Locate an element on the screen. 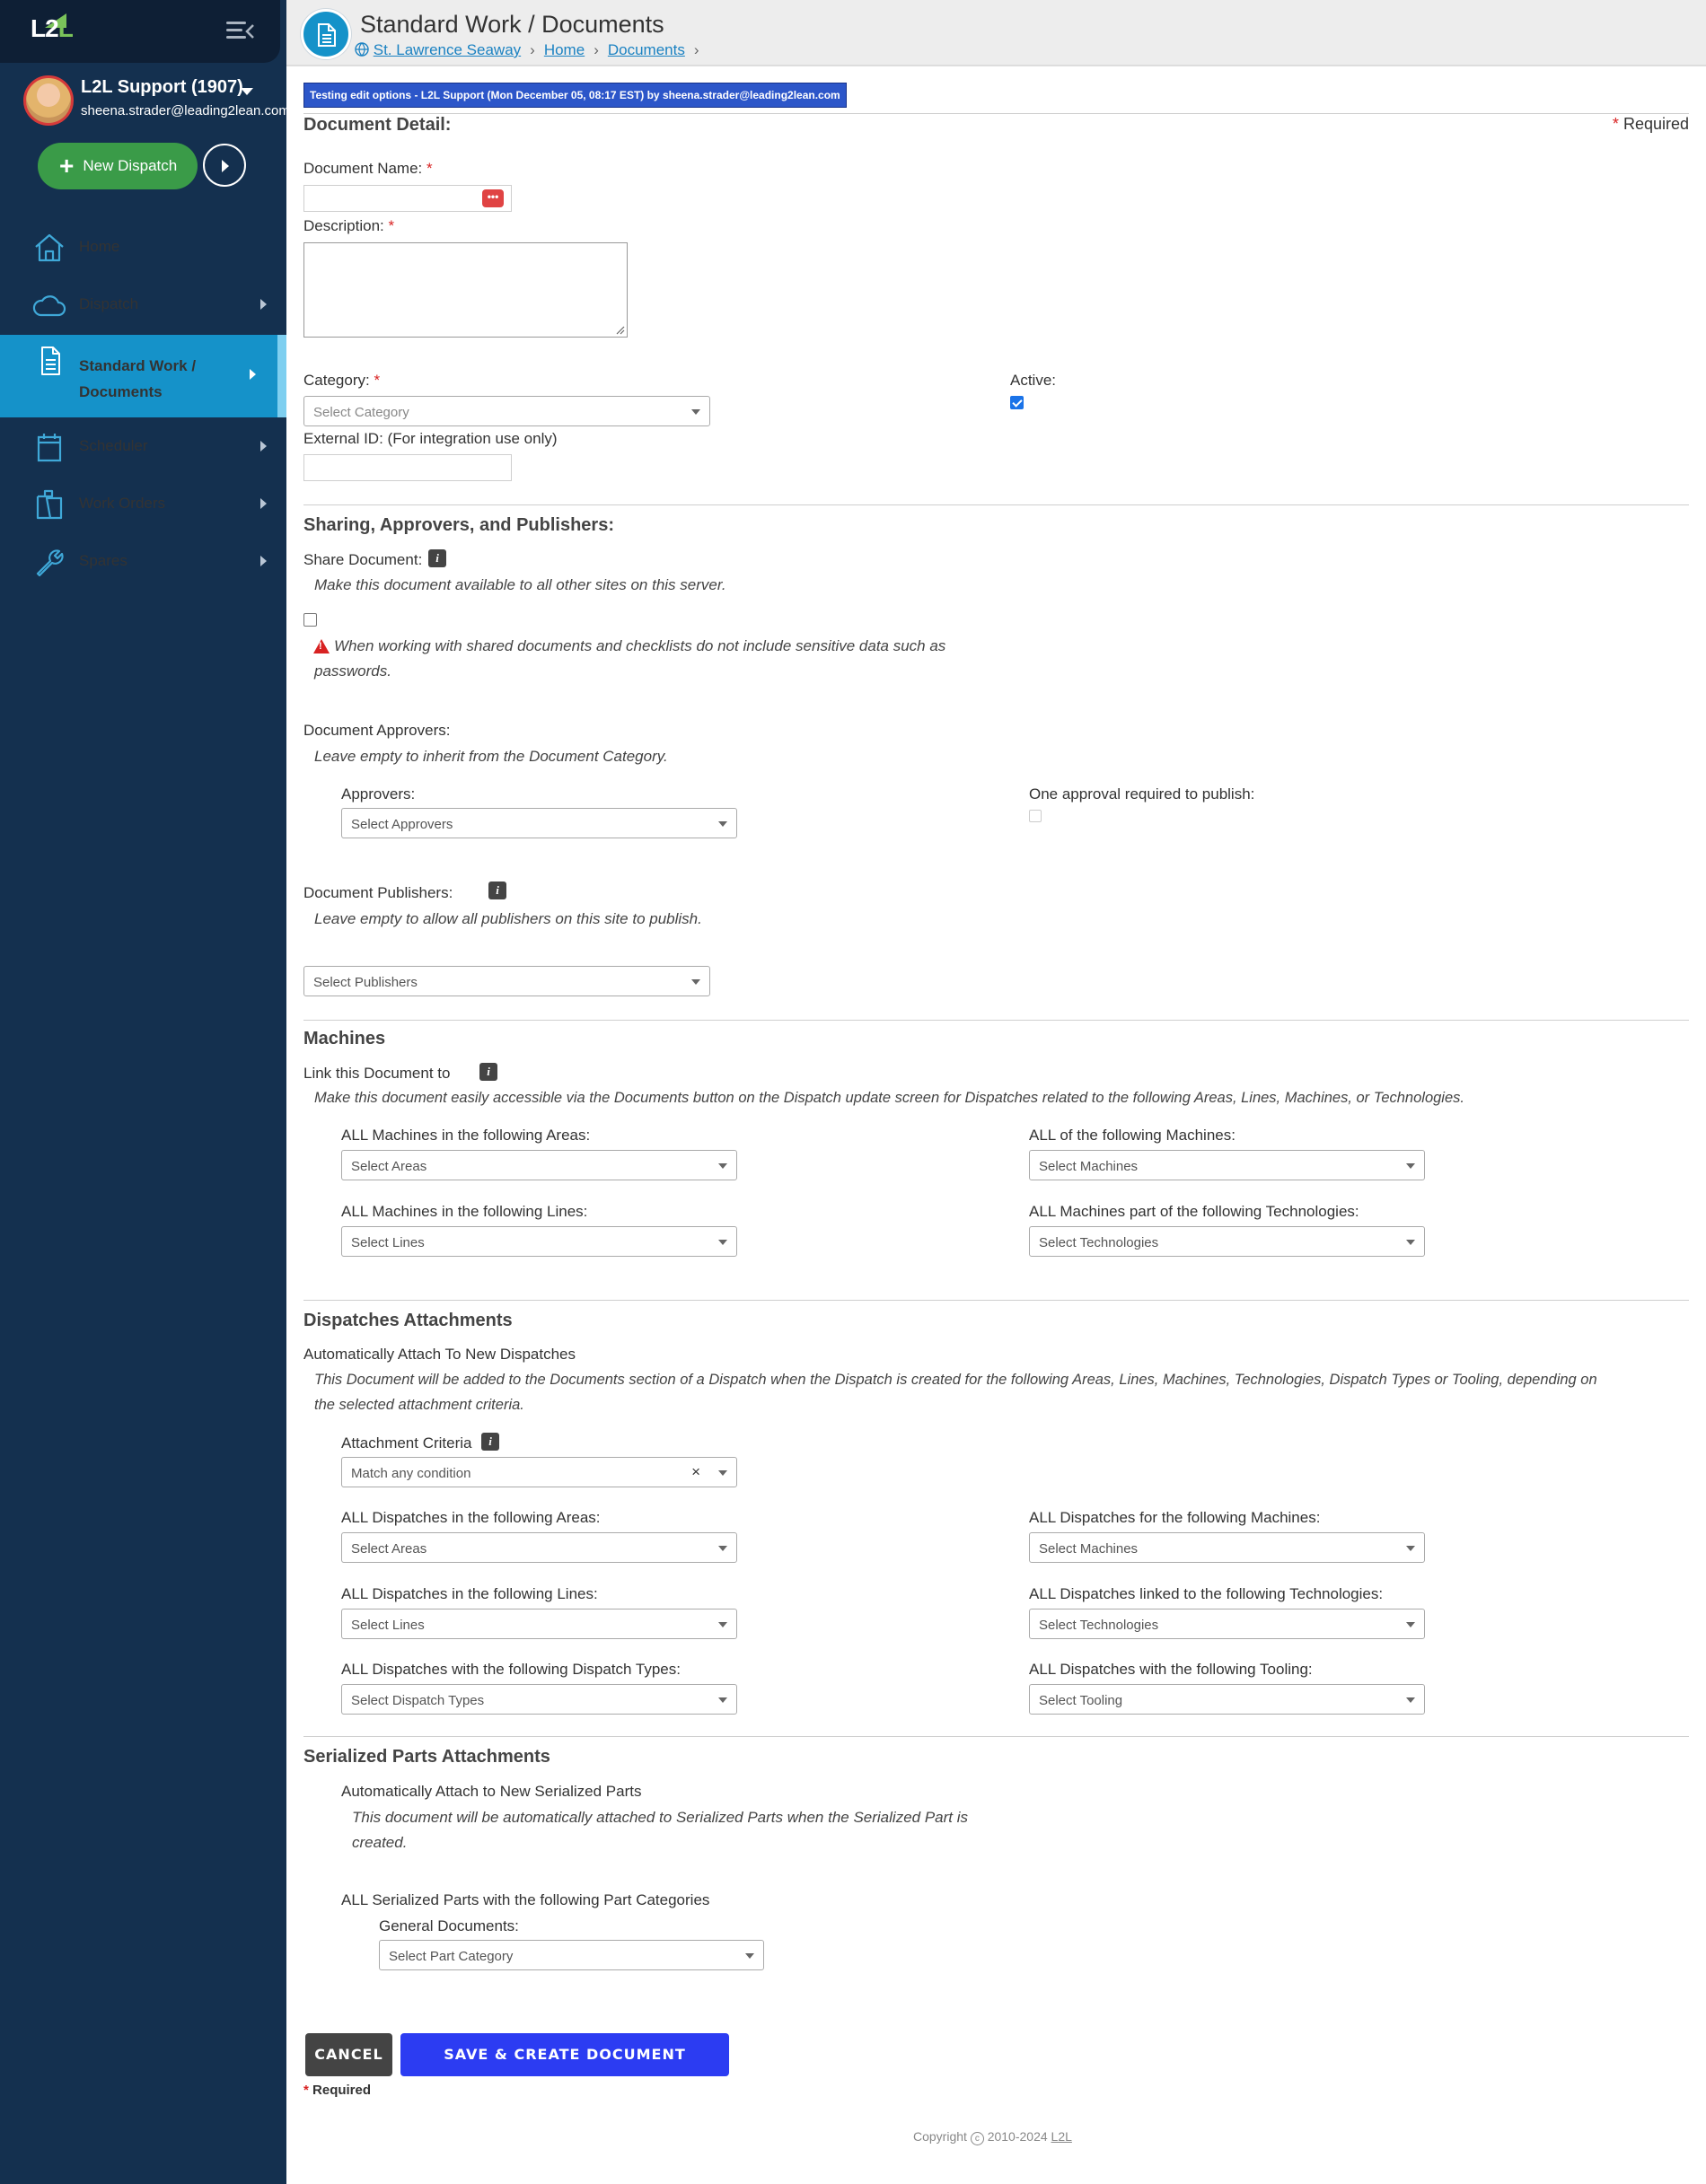  dispatch-tooling-select: Select Tooling is located at coordinates (1227, 1699).